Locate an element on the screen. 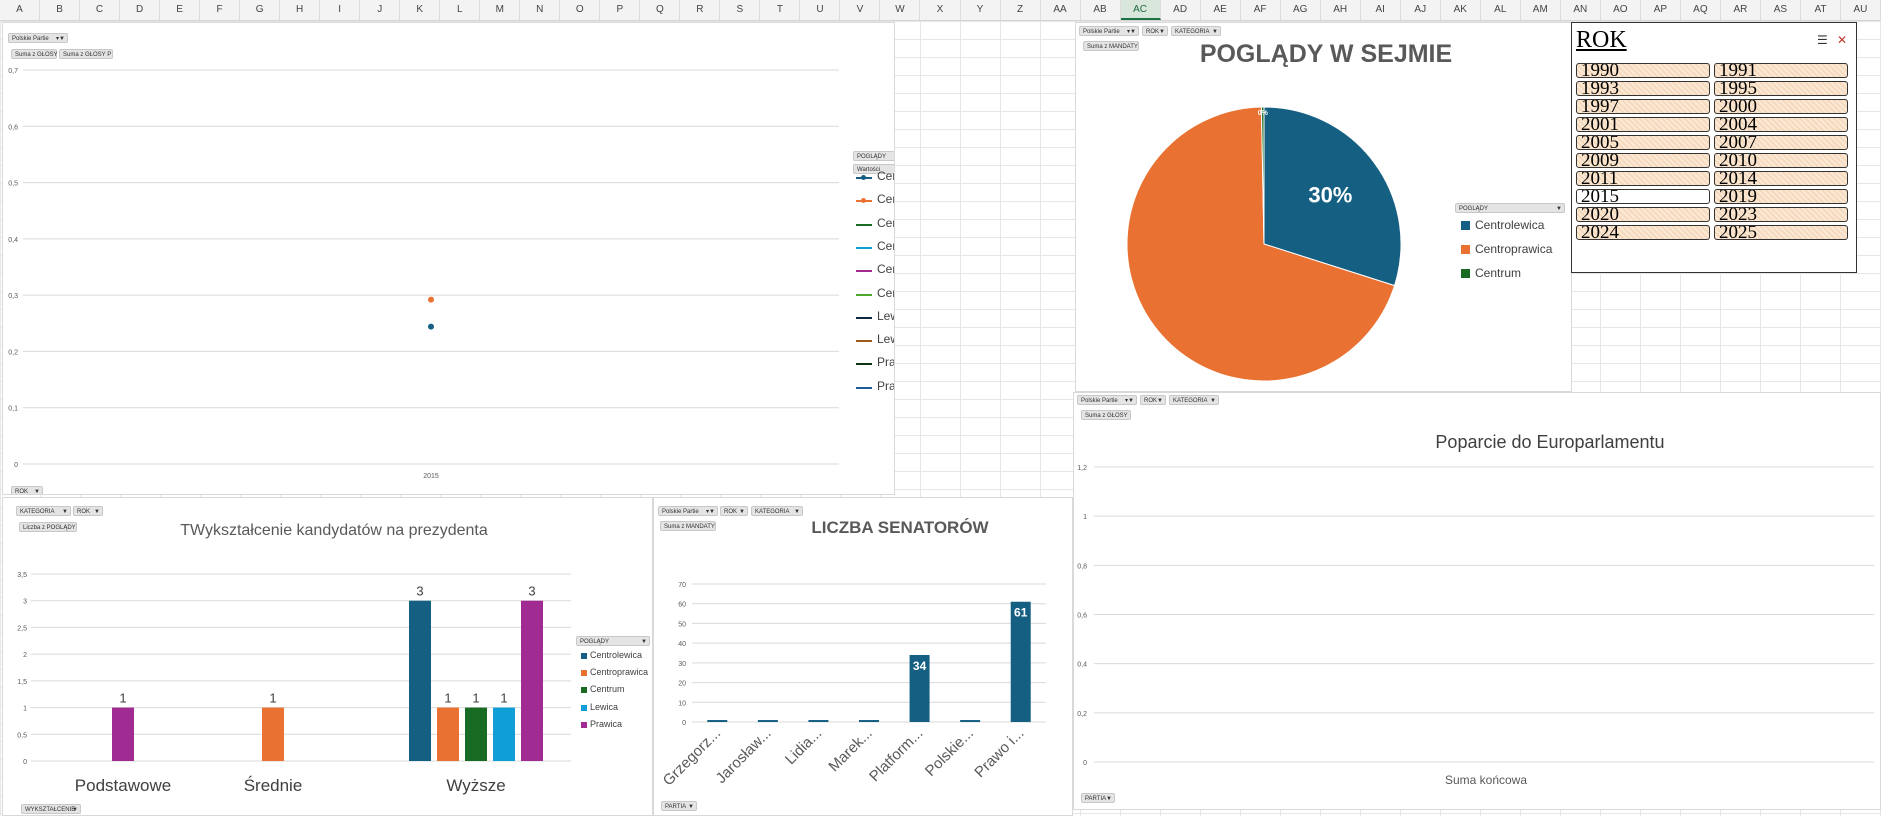 The width and height of the screenshot is (1881, 816). column-header-t: T is located at coordinates (780, 10).